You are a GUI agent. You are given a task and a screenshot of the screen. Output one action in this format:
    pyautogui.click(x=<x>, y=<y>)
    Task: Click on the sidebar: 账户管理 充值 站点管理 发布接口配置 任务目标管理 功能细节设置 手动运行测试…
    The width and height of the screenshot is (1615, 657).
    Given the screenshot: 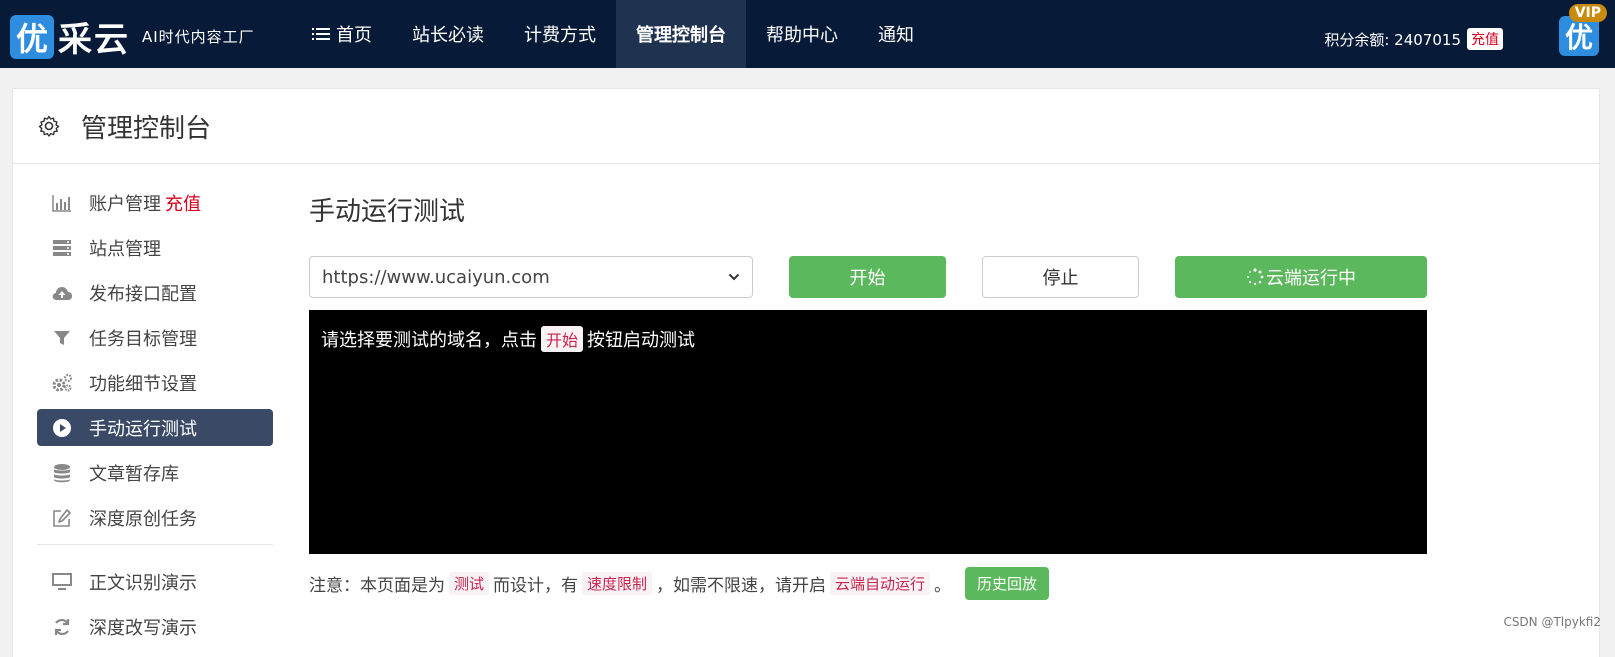 What is the action you would take?
    pyautogui.click(x=155, y=418)
    